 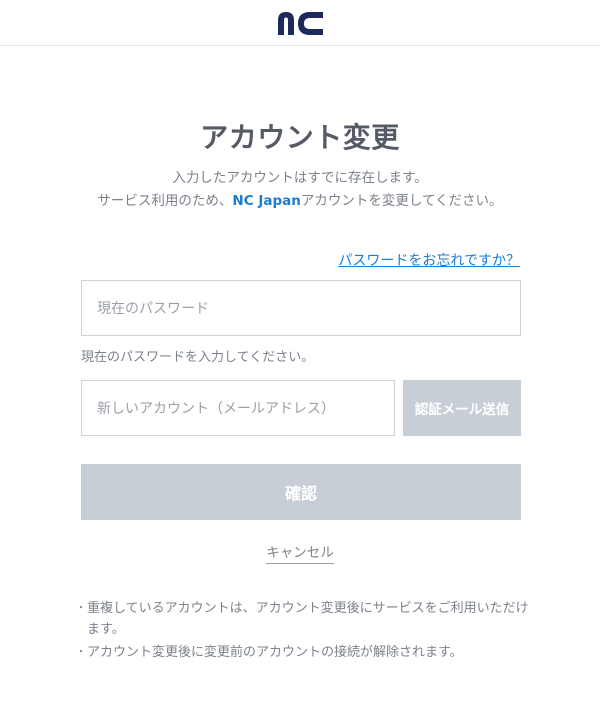 What do you see at coordinates (301, 308) in the screenshot?
I see `current-password-field: 現在のパスワード` at bounding box center [301, 308].